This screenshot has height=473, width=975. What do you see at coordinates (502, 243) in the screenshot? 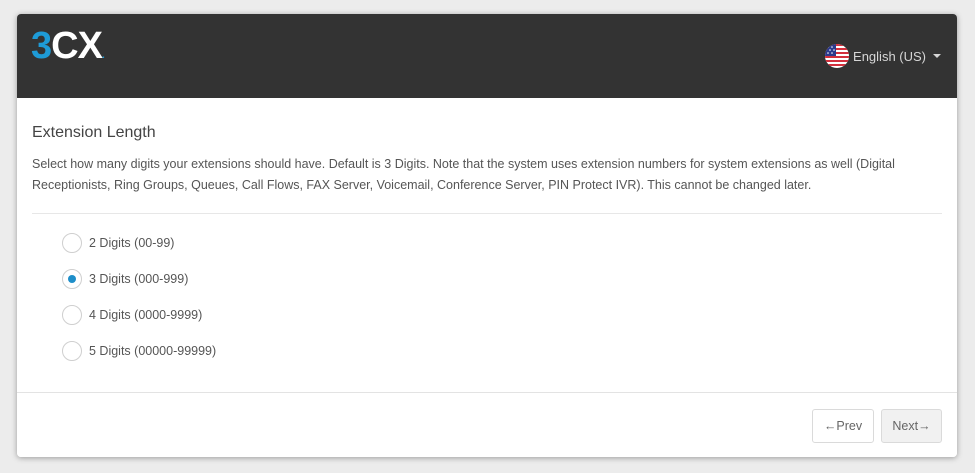
I see `option-2-digits: 2 Digits (00-99)` at bounding box center [502, 243].